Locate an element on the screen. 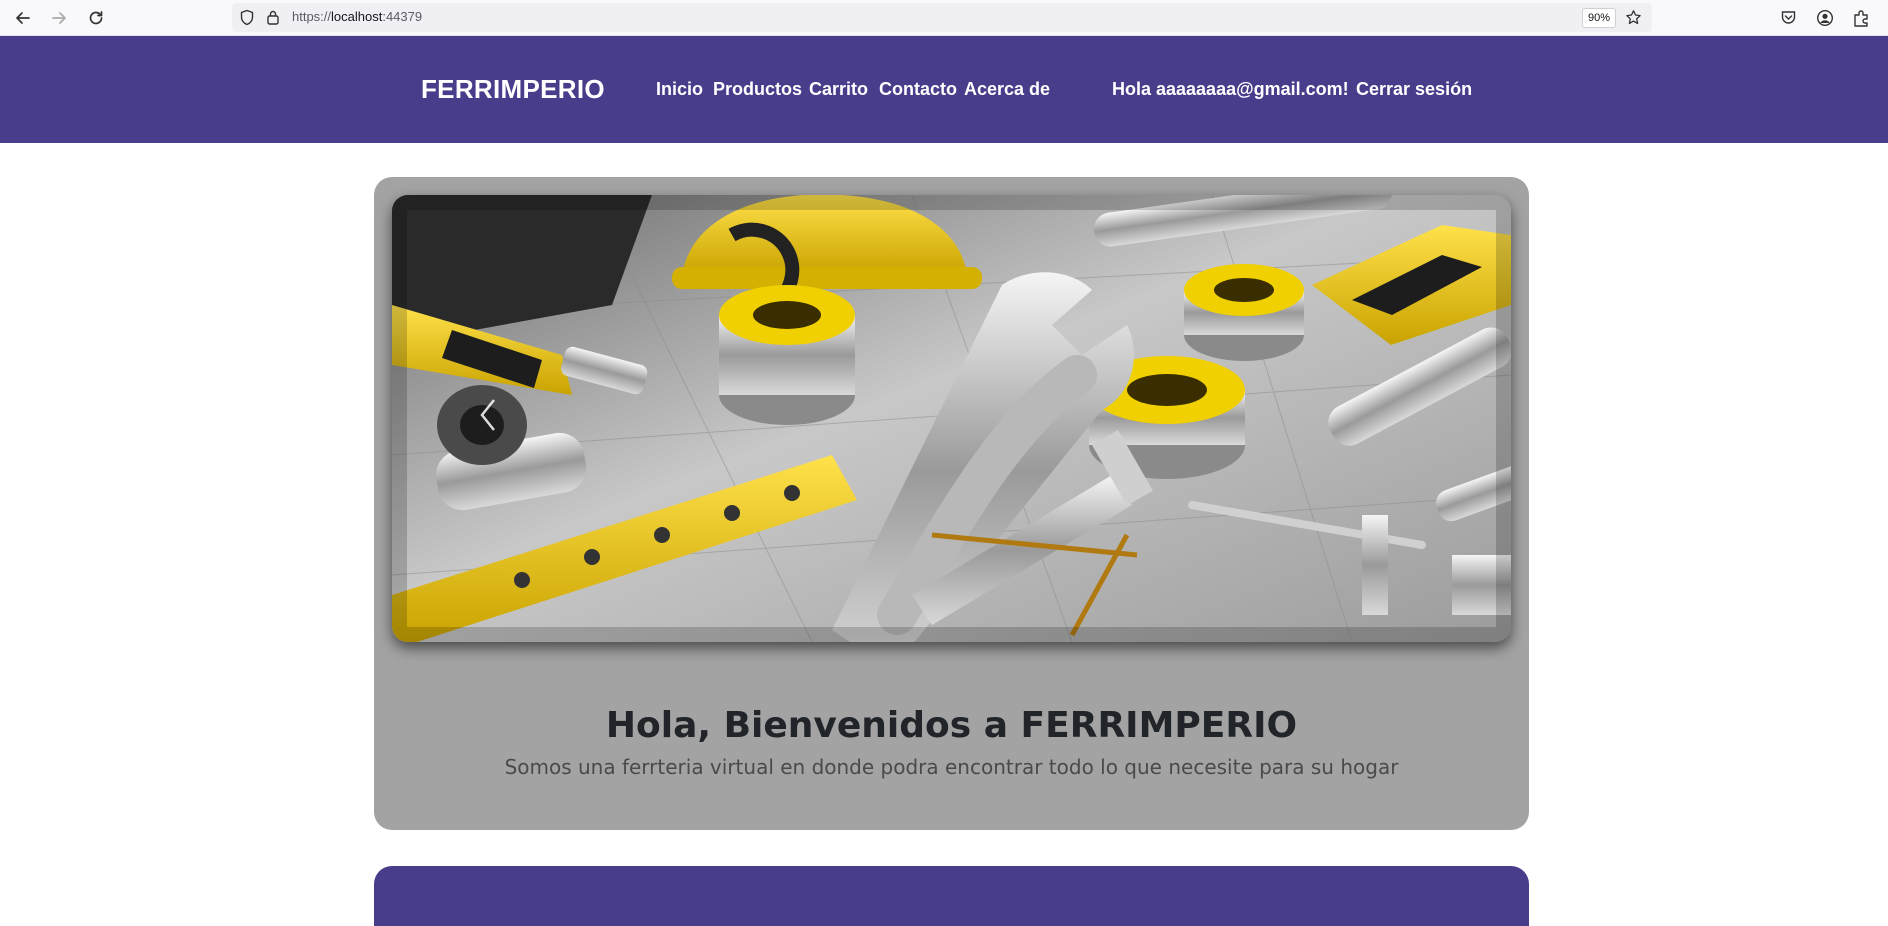  shield-icon is located at coordinates (247, 17).